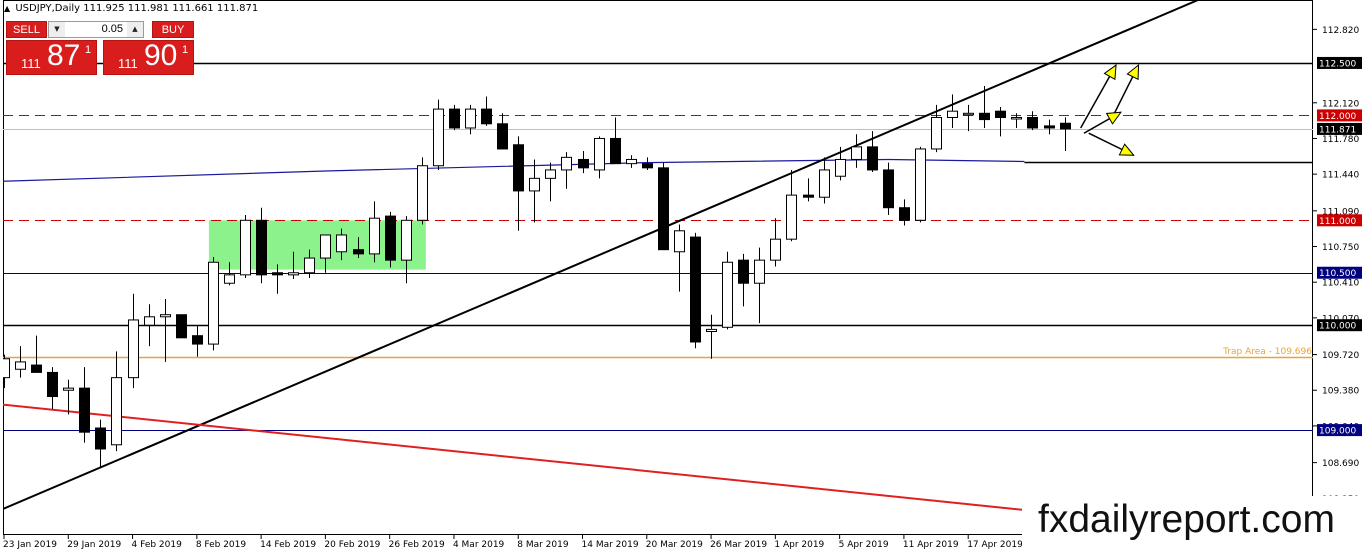 The height and width of the screenshot is (554, 1362). Describe the element at coordinates (173, 29) in the screenshot. I see `buy-button: BUY` at that location.